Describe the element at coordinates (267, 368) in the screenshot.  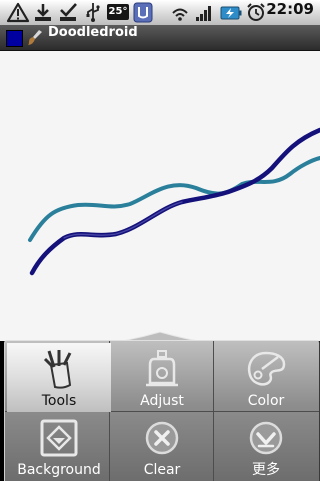
I see `palette-icon` at that location.